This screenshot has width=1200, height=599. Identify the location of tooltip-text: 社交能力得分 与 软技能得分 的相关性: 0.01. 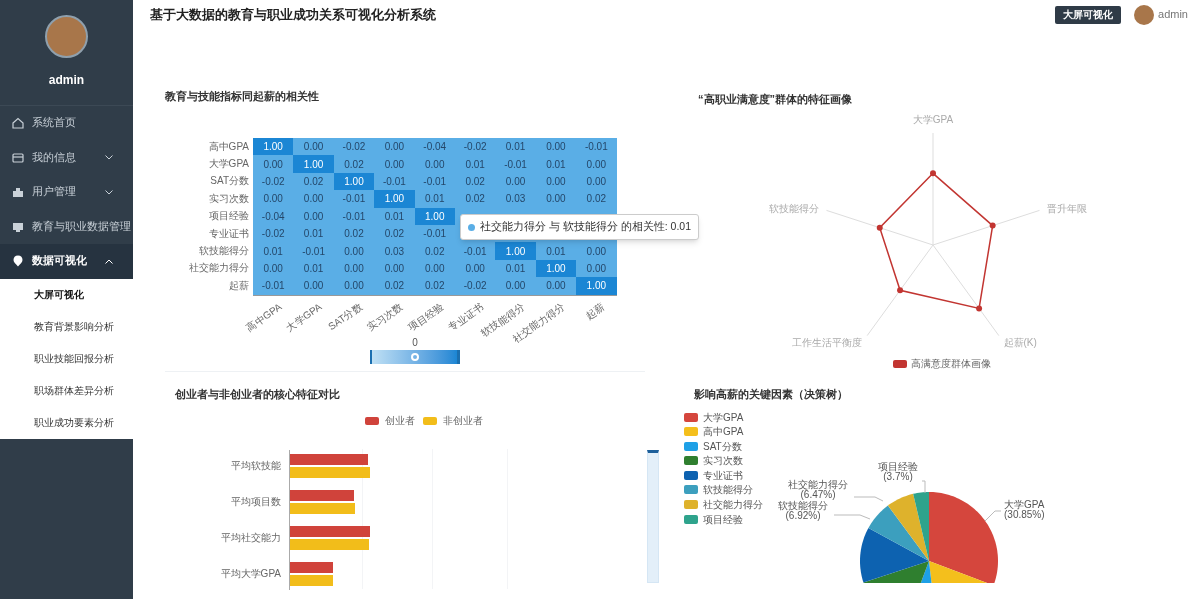
(586, 227).